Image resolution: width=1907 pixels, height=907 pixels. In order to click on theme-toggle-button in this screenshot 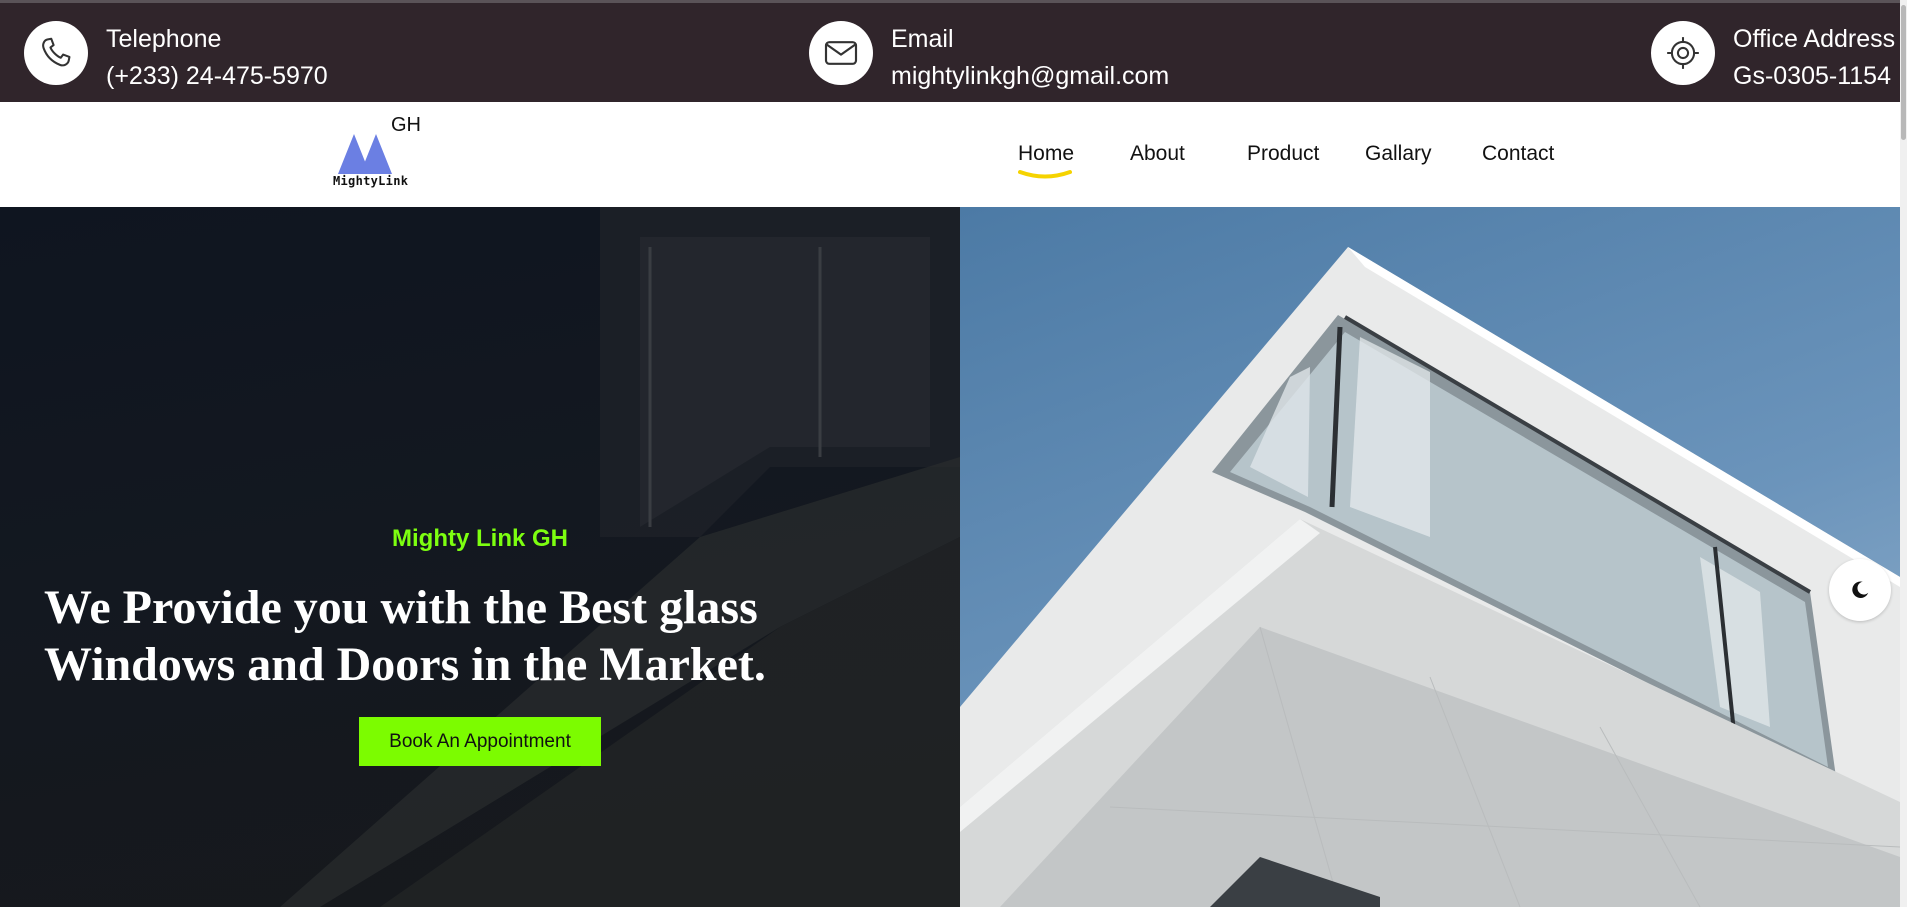, I will do `click(1860, 590)`.